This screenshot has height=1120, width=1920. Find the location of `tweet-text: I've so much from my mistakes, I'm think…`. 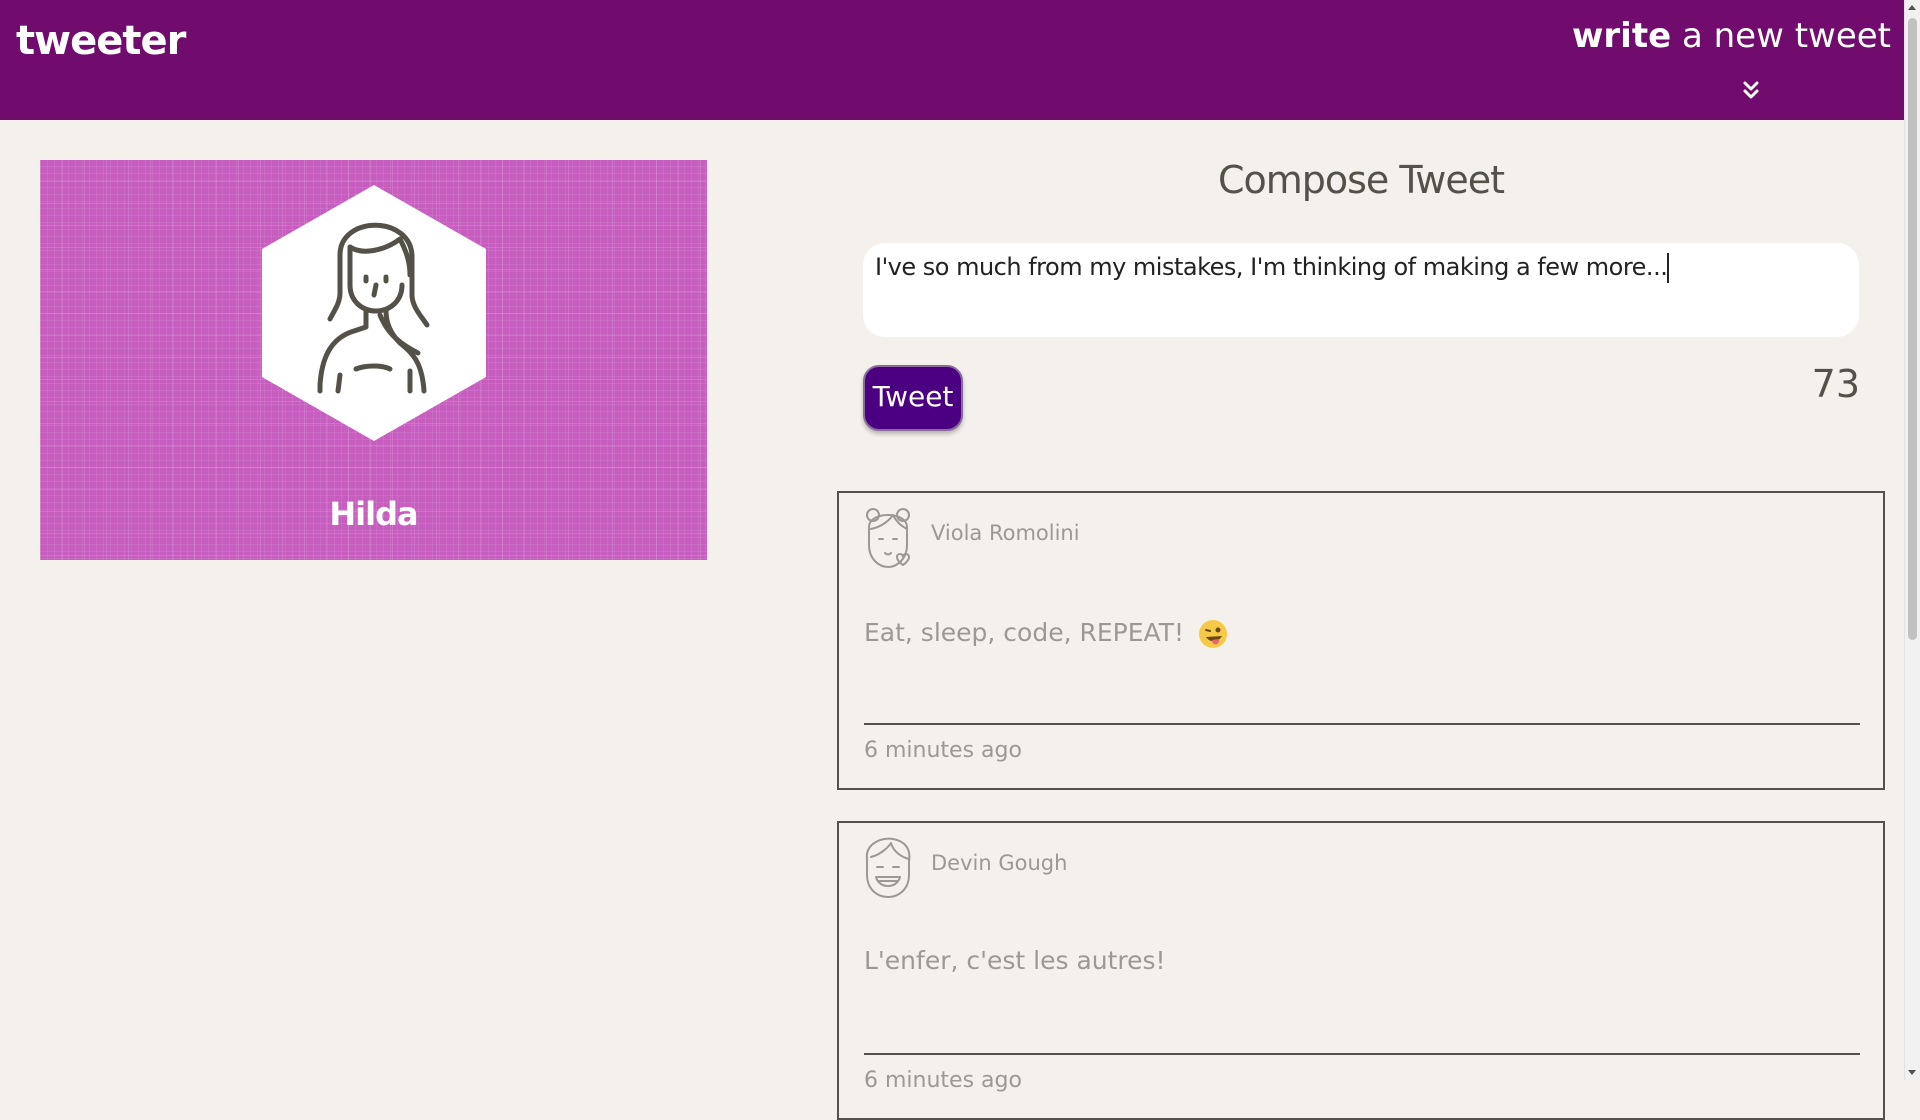

tweet-text: I've so much from my mistakes, I'm think… is located at coordinates (1271, 267).